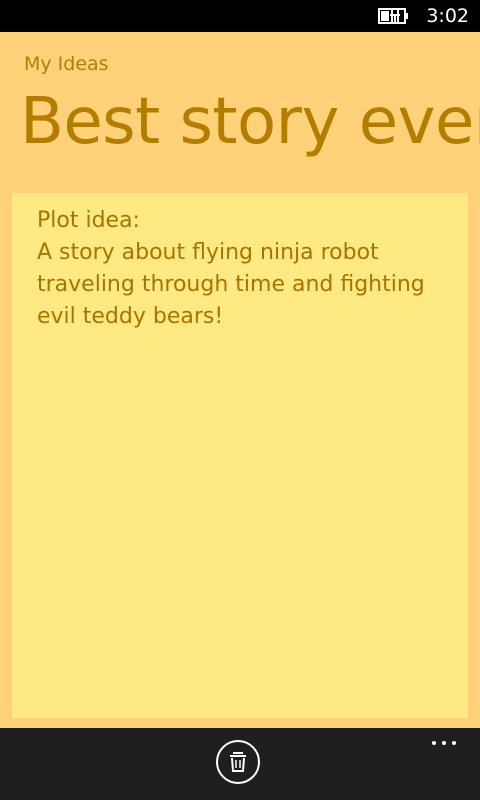 The height and width of the screenshot is (800, 480). What do you see at coordinates (231, 284) in the screenshot?
I see `note-line: traveling through time and fighting` at bounding box center [231, 284].